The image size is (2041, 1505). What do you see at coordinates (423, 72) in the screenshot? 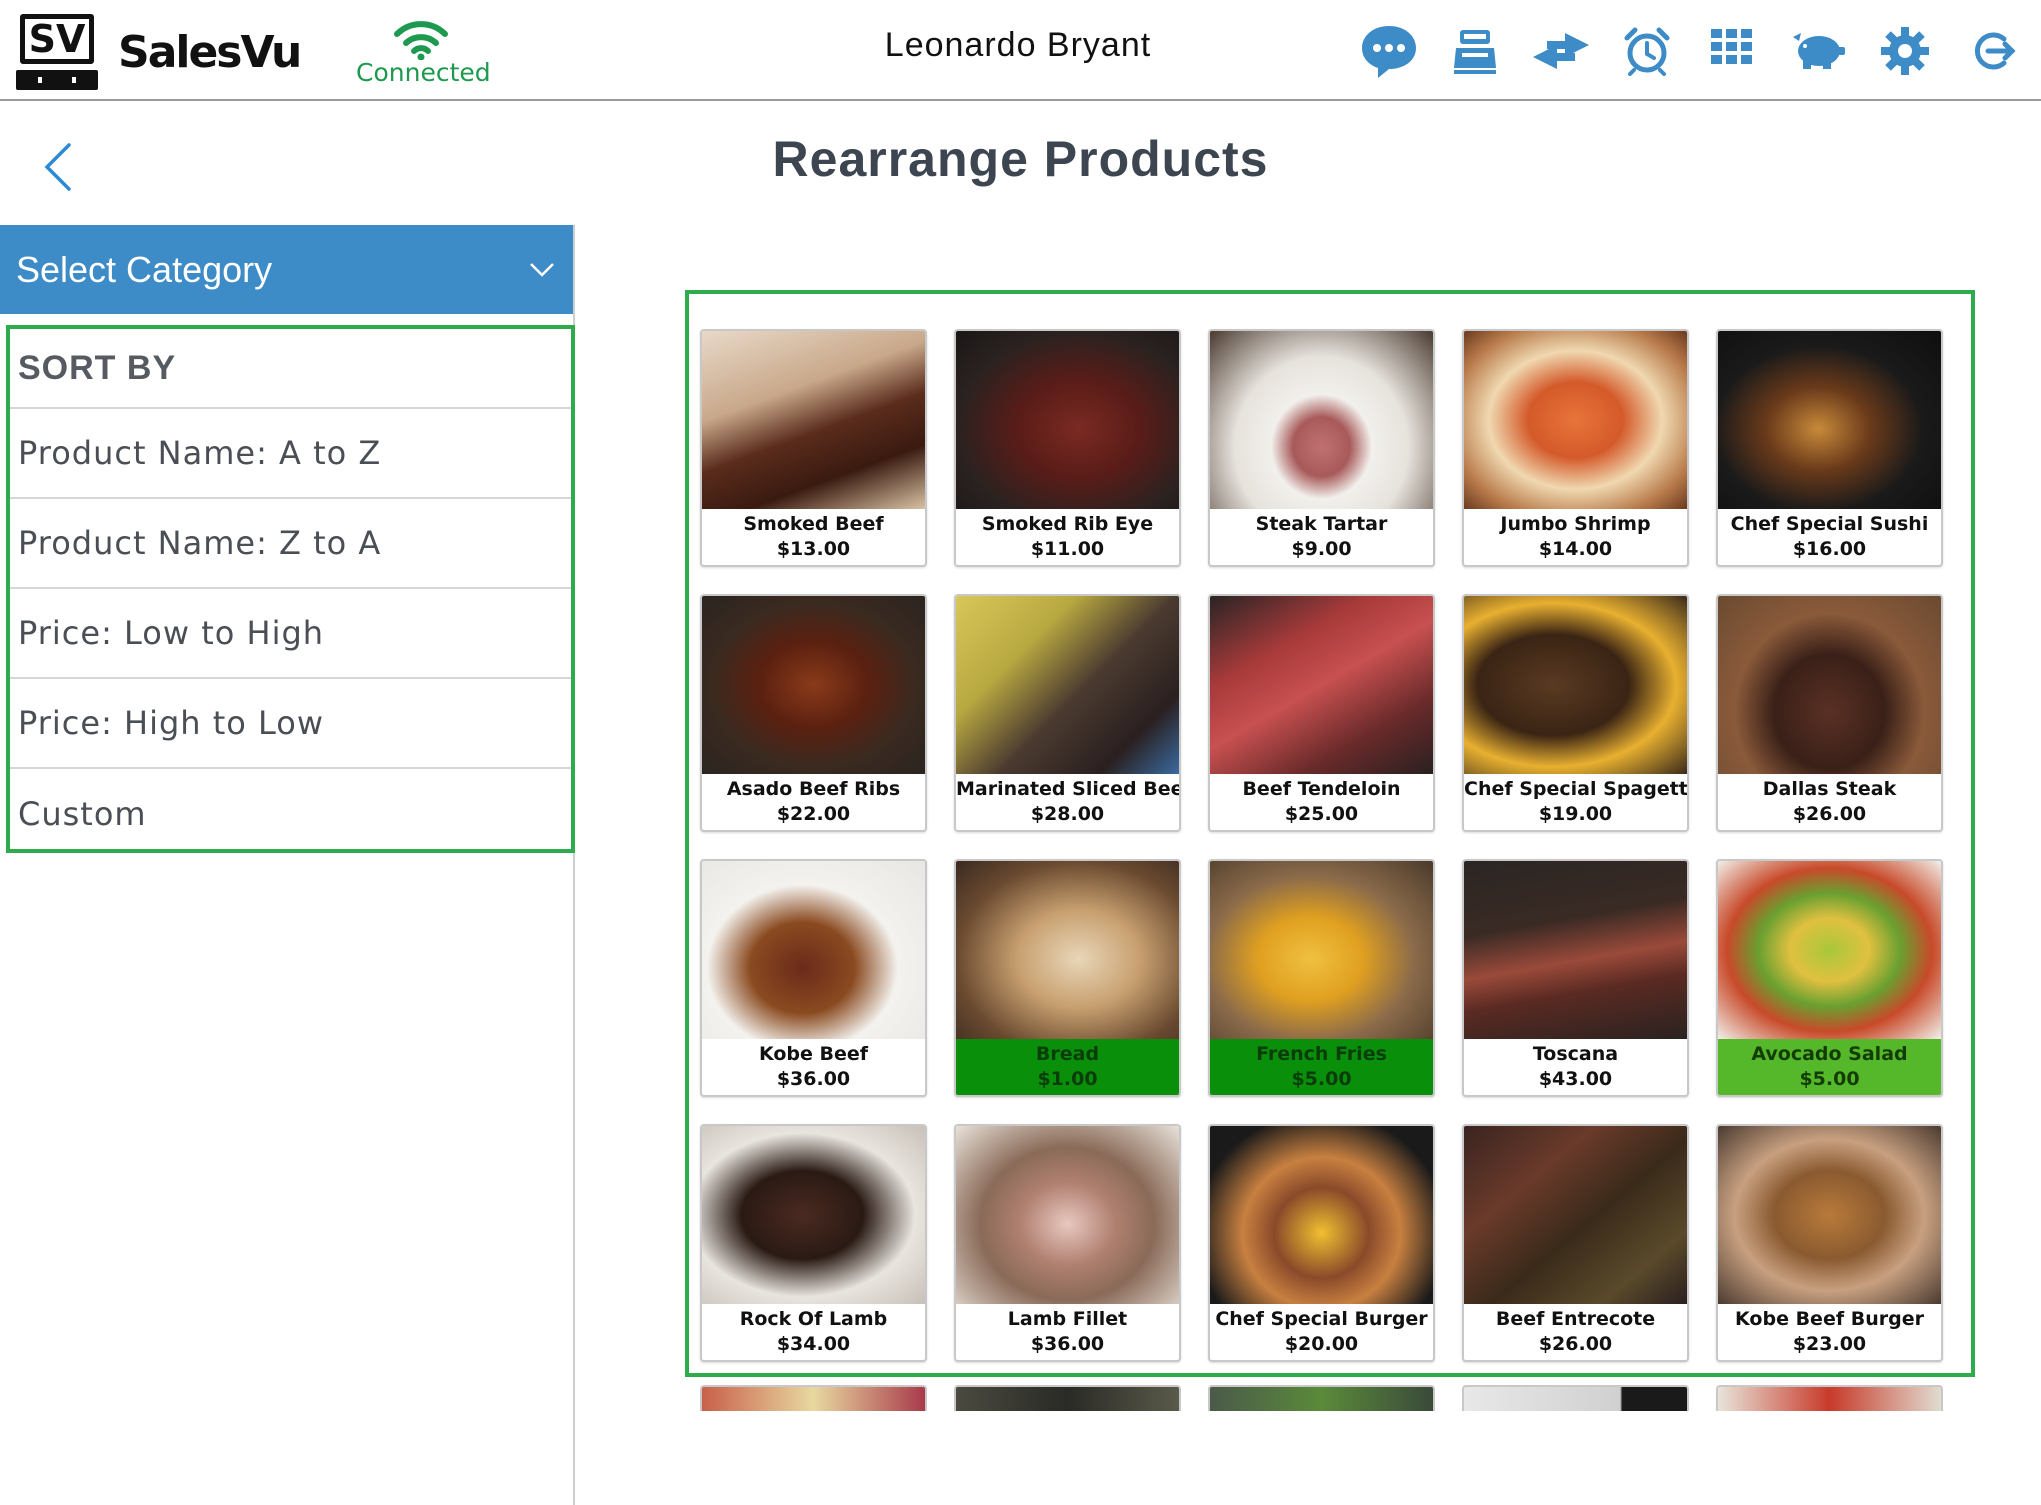
I see `connection-label: Connected` at bounding box center [423, 72].